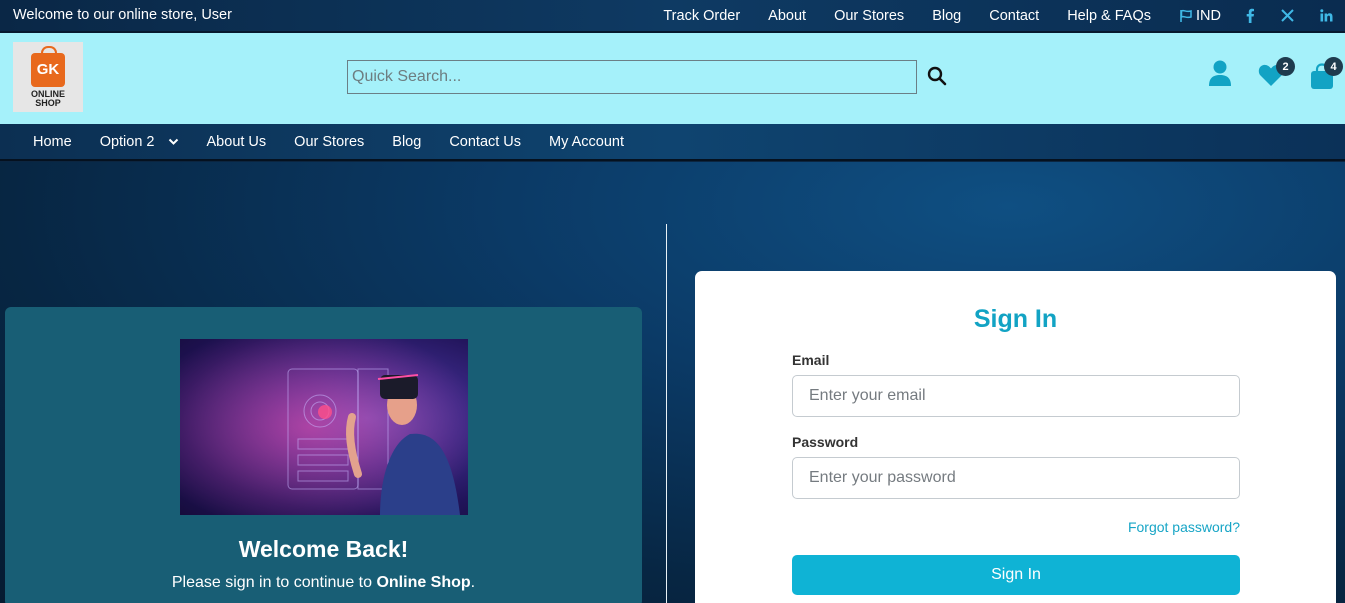  What do you see at coordinates (329, 142) in the screenshot?
I see `nav-our-stores: Our Stores` at bounding box center [329, 142].